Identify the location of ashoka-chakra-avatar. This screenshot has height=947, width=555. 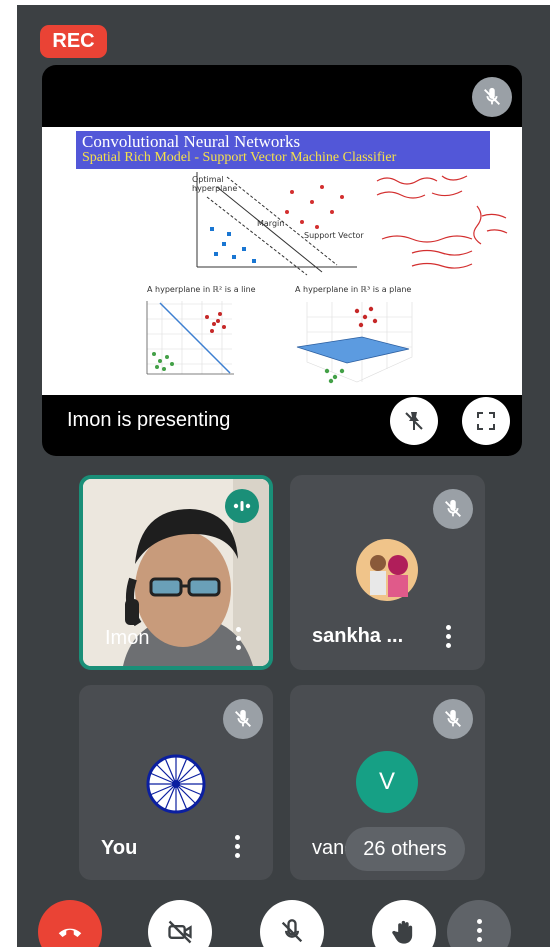
(176, 784).